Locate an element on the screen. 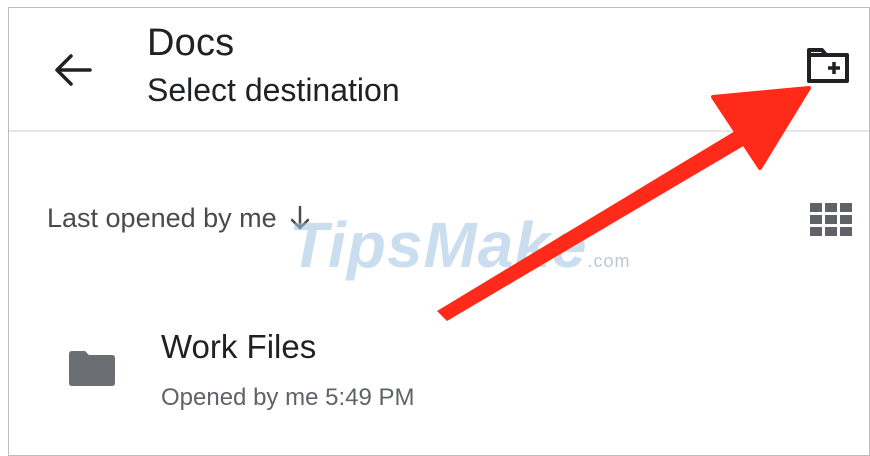 This screenshot has height=456, width=870. arrow-back-icon is located at coordinates (73, 70).